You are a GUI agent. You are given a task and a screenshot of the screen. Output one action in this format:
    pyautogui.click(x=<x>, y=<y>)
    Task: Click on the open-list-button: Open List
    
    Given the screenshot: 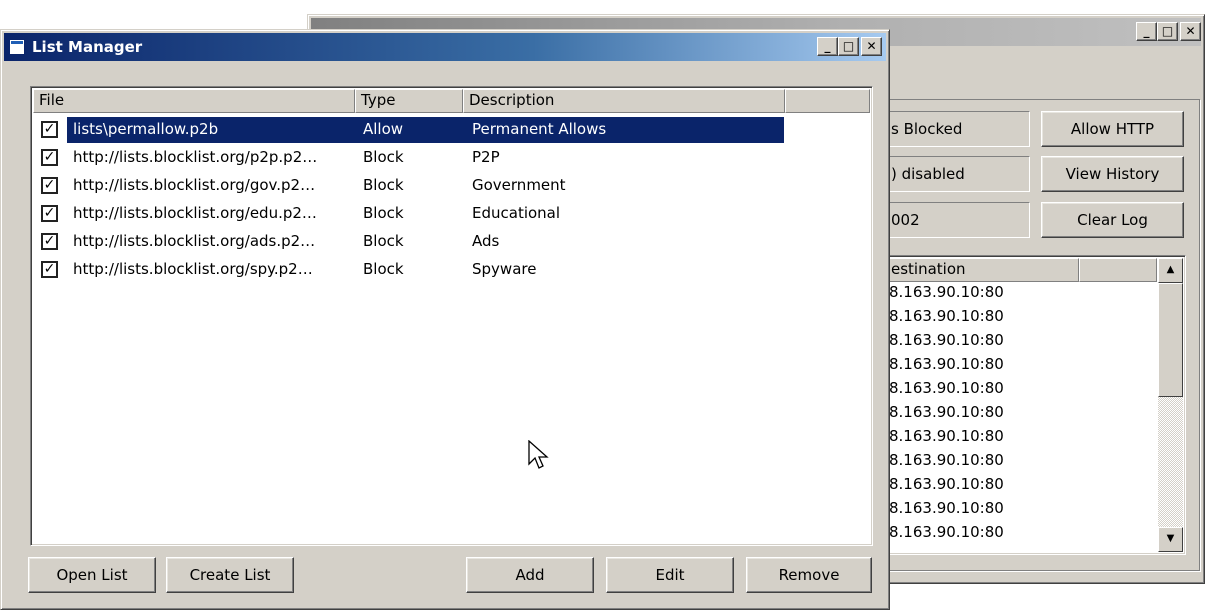 What is the action you would take?
    pyautogui.click(x=92, y=575)
    